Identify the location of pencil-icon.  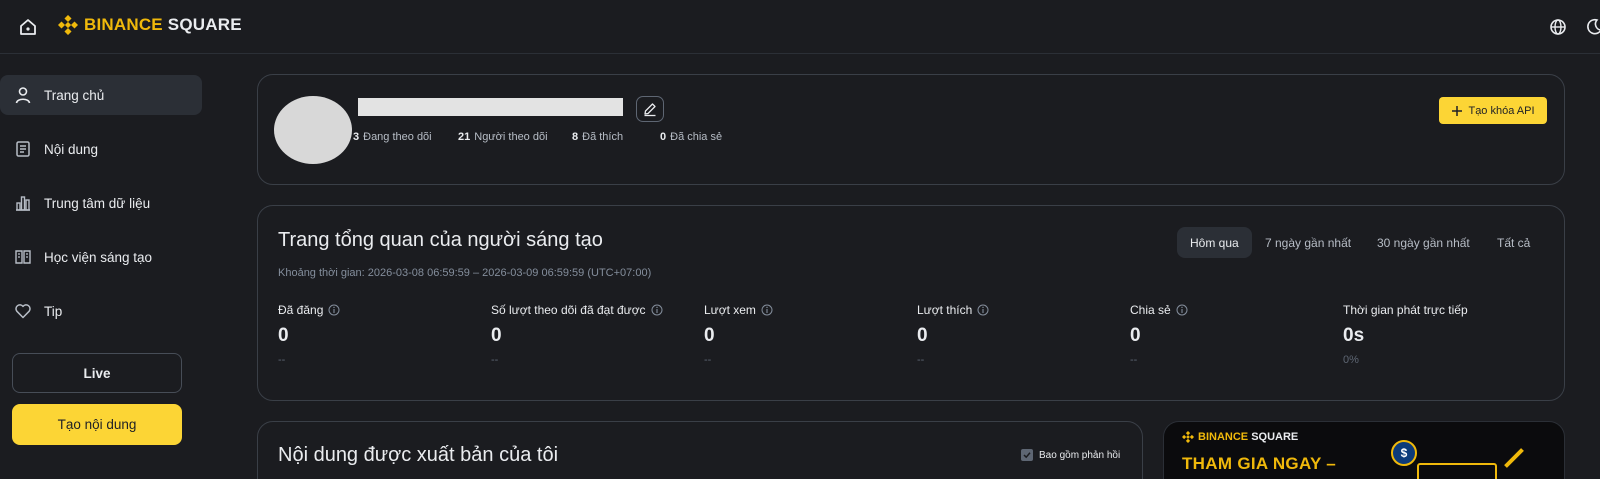
(650, 110).